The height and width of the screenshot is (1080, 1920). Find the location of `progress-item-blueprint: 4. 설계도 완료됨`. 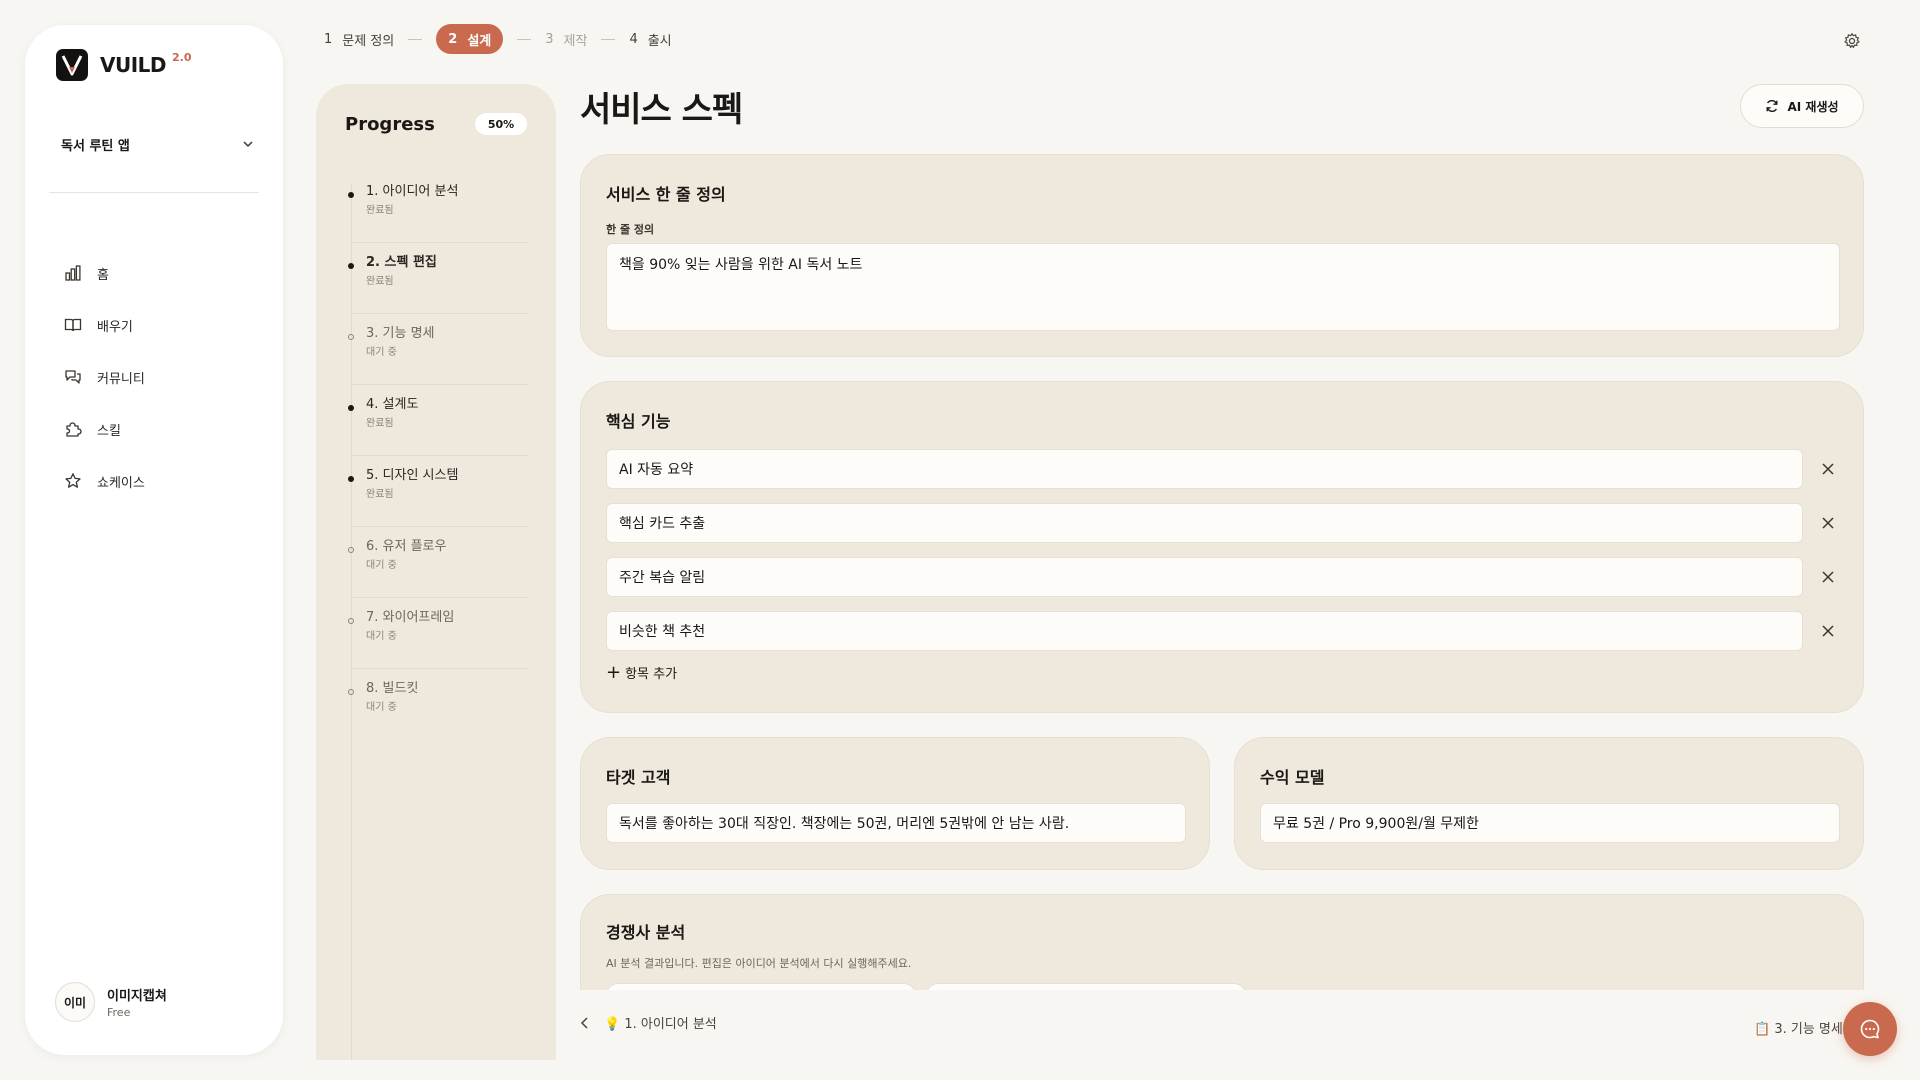

progress-item-blueprint: 4. 설계도 완료됨 is located at coordinates (438, 420).